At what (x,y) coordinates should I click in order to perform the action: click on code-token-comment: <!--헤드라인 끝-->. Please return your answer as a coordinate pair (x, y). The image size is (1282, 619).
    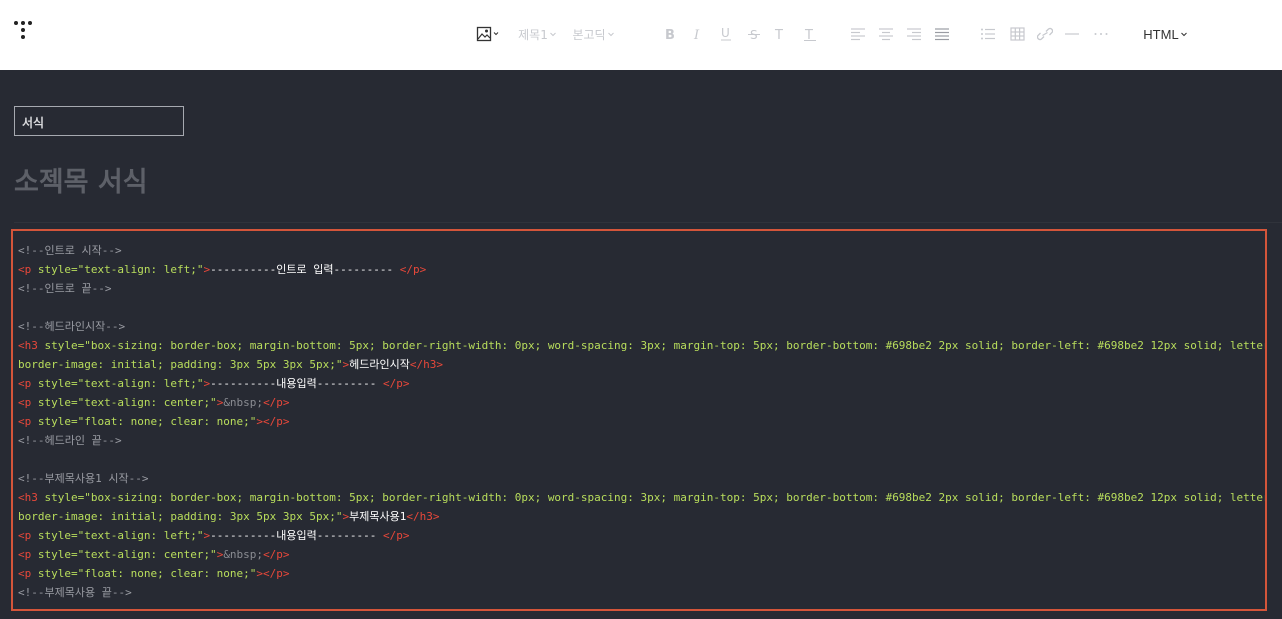
    Looking at the image, I should click on (70, 440).